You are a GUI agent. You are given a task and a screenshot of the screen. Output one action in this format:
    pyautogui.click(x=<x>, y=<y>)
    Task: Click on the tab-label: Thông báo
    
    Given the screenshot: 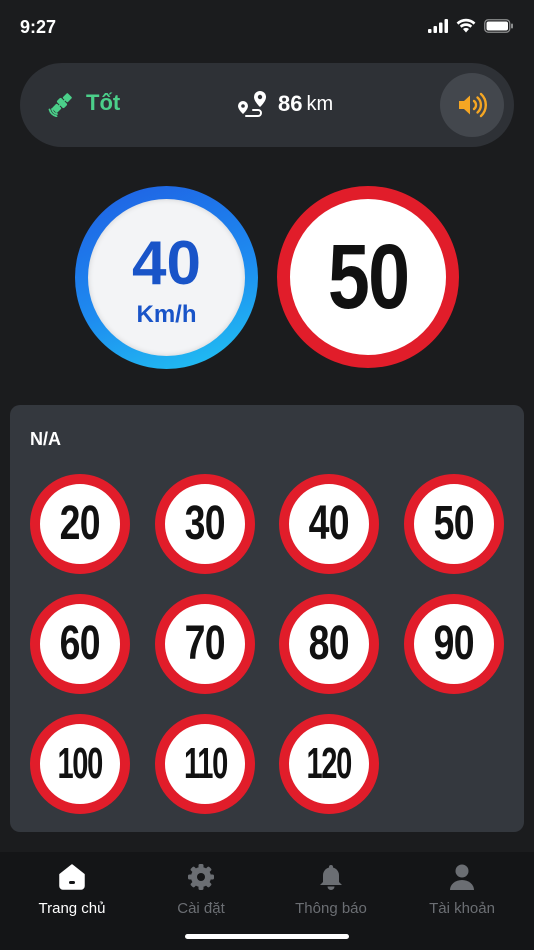 What is the action you would take?
    pyautogui.click(x=331, y=908)
    